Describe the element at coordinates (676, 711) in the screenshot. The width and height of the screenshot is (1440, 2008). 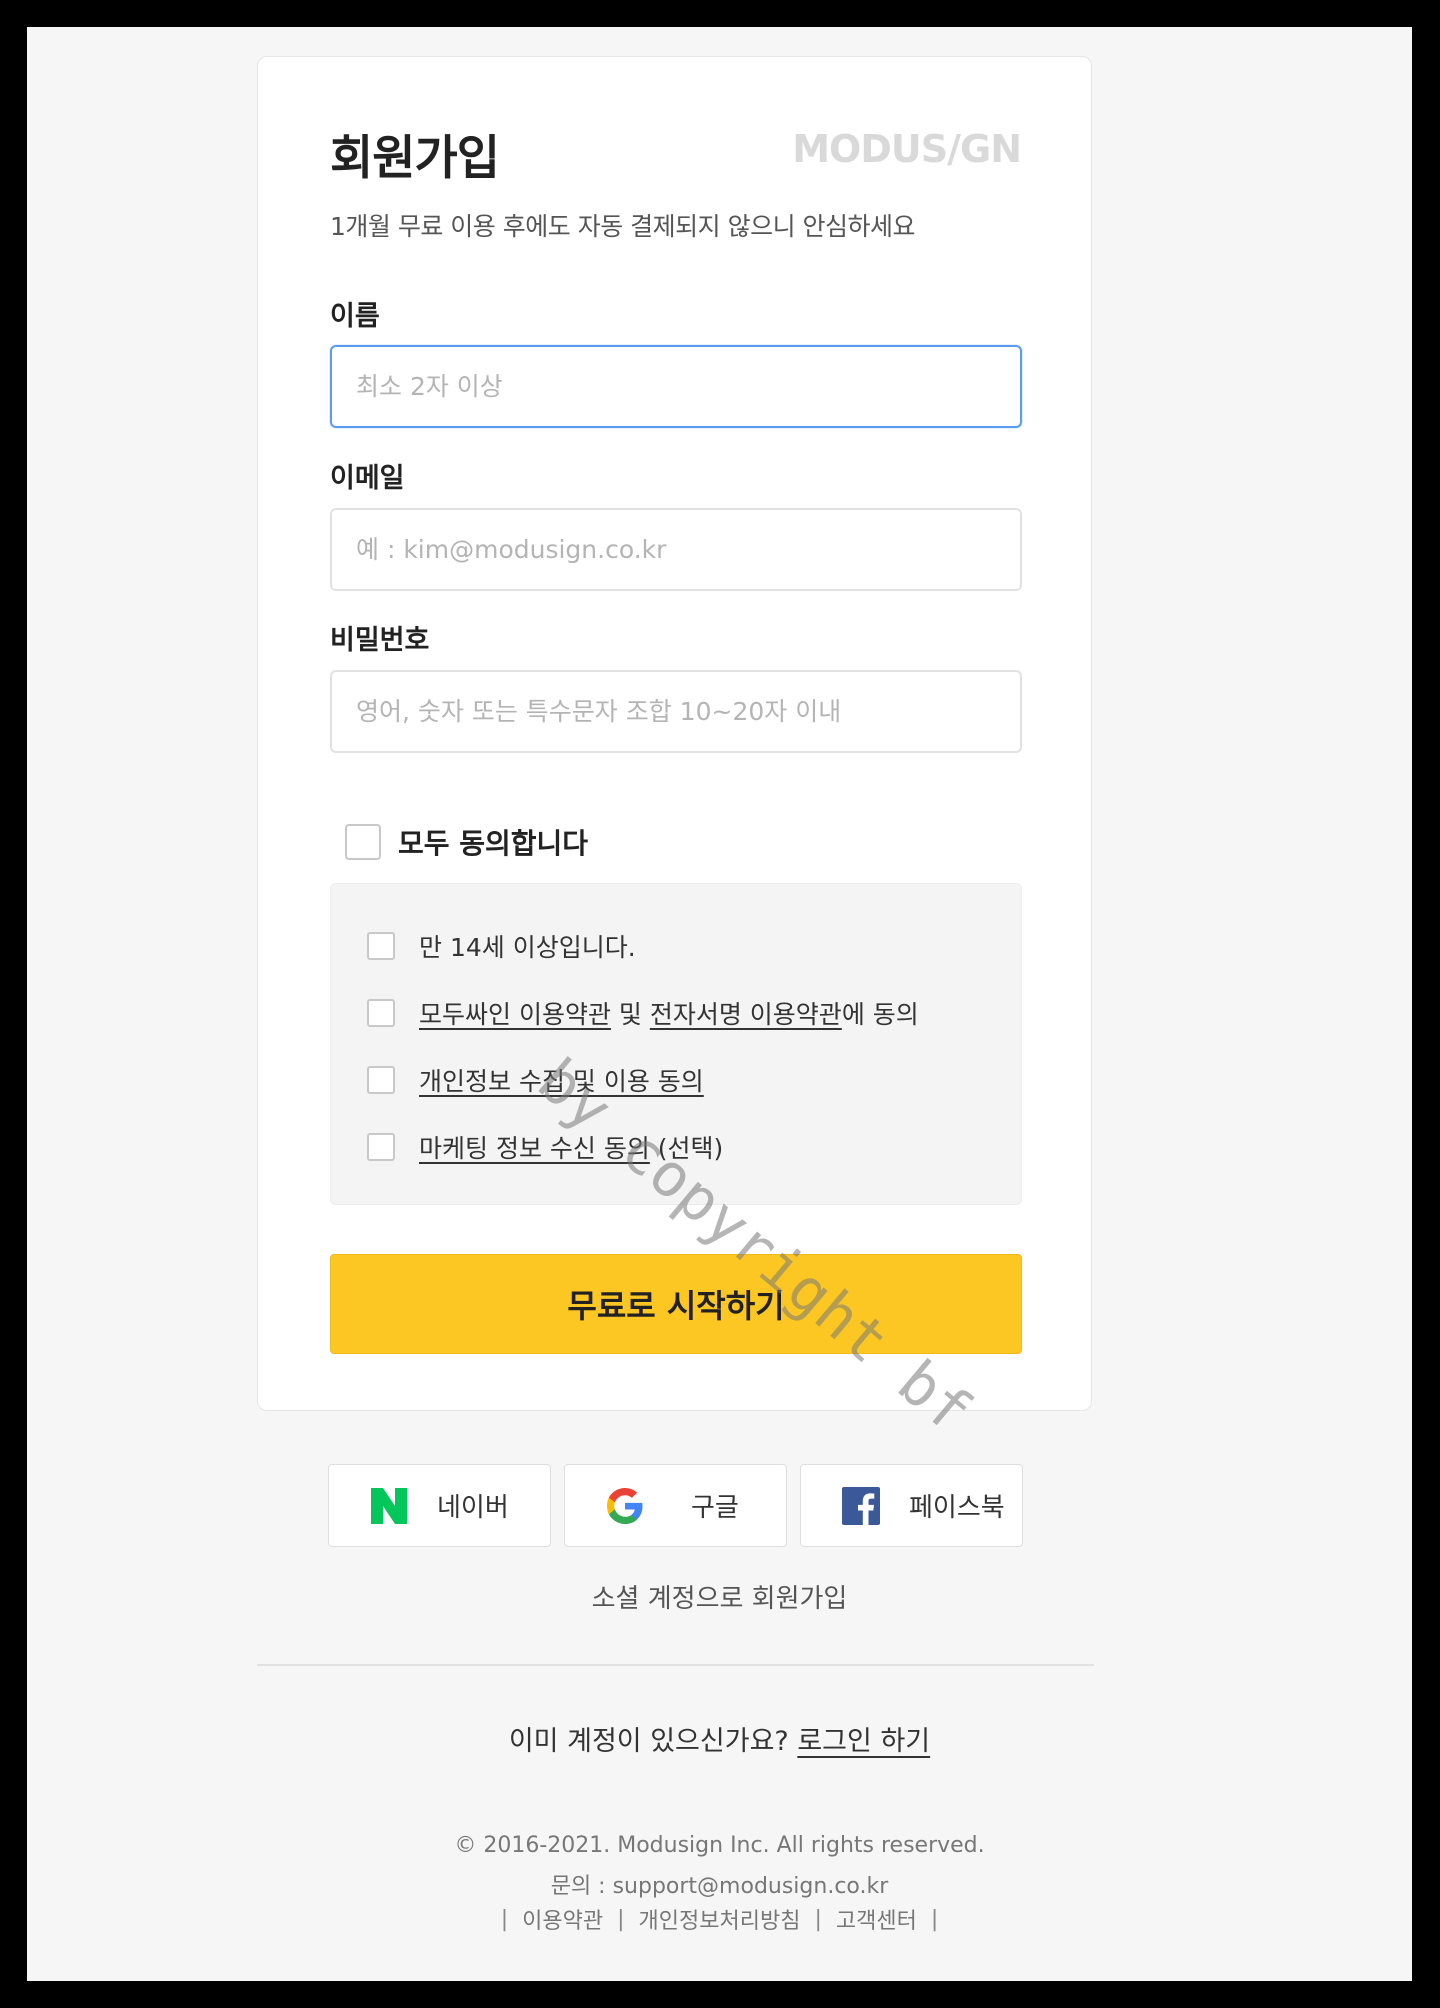
I see `password-input` at that location.